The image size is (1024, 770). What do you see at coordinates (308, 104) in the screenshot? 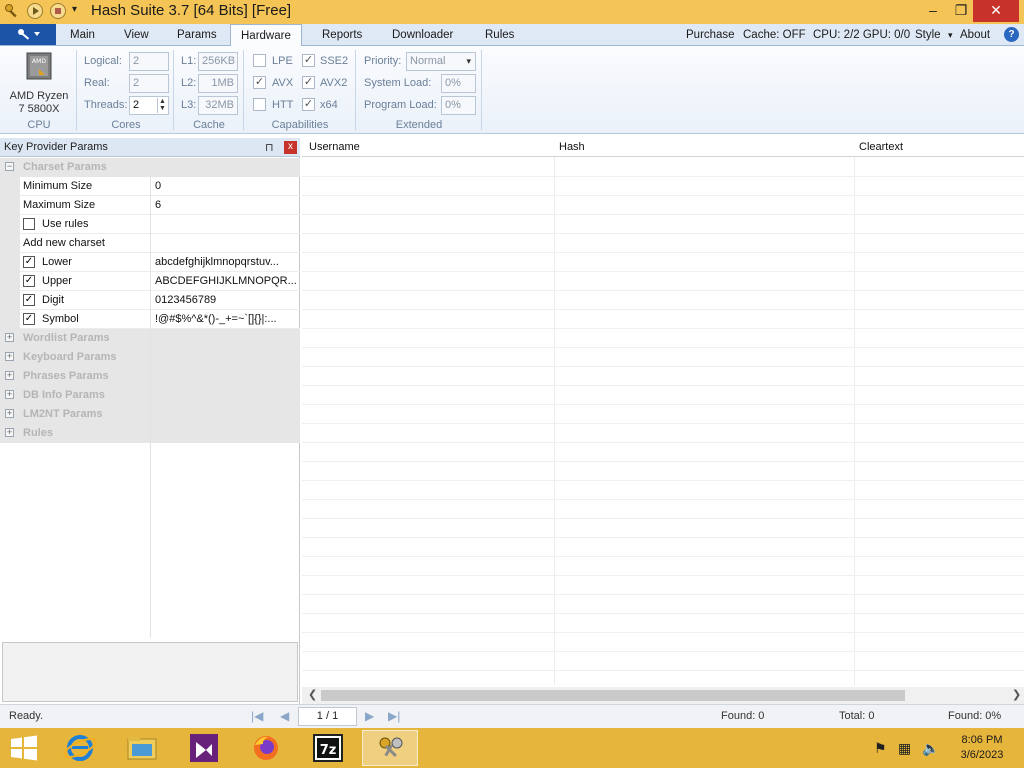
I see `x64-checkbox: ✓` at bounding box center [308, 104].